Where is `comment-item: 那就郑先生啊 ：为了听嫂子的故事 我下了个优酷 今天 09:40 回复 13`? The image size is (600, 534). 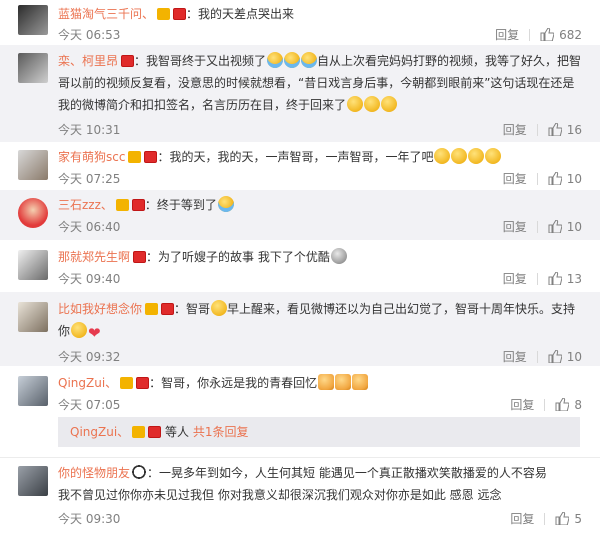 comment-item: 那就郑先生啊 ：为了听嫂子的故事 我下了个优酷 今天 09:40 回复 13 is located at coordinates (300, 266).